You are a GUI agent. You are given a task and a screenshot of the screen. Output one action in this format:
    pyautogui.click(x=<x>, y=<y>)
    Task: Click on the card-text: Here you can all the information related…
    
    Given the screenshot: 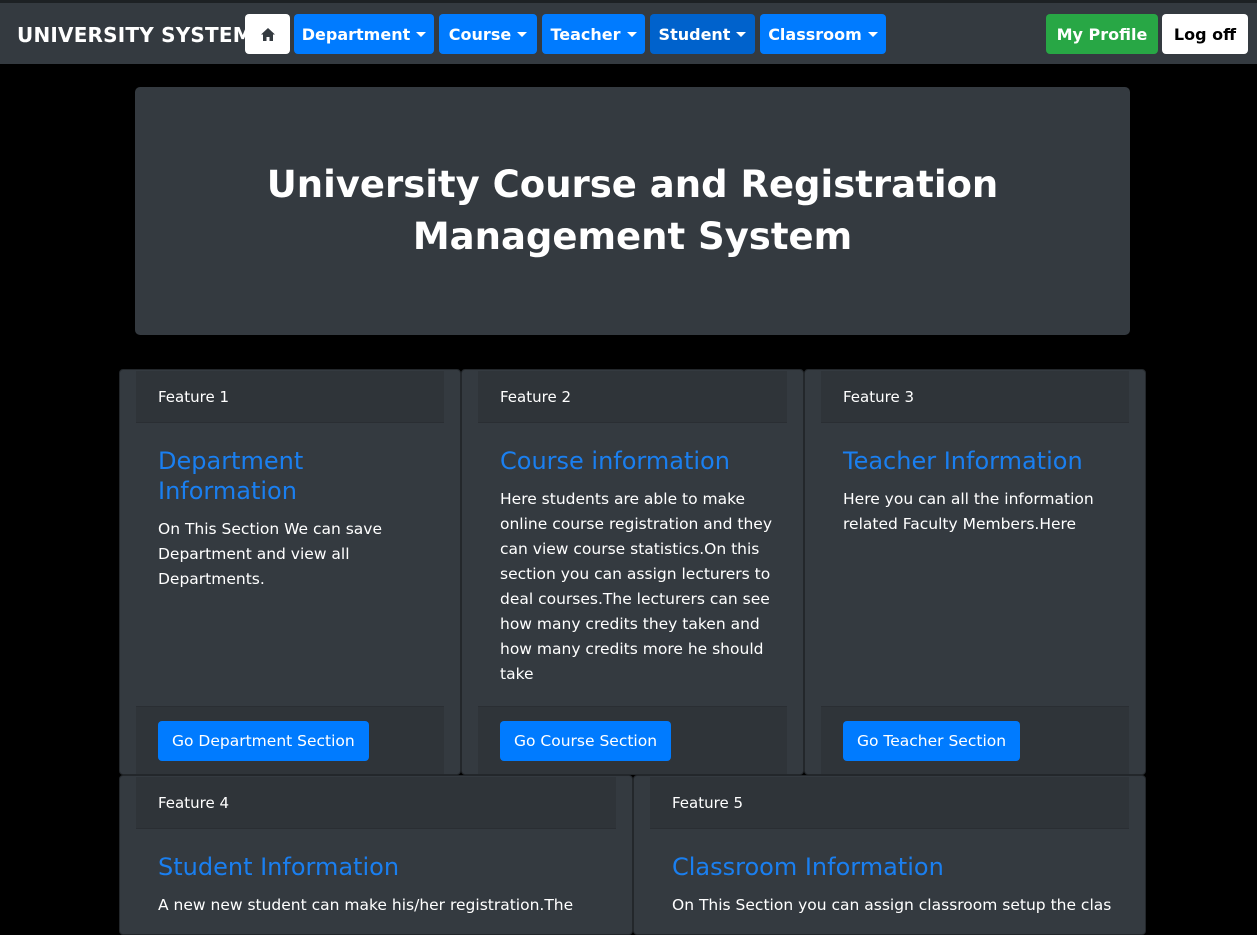 What is the action you would take?
    pyautogui.click(x=968, y=511)
    